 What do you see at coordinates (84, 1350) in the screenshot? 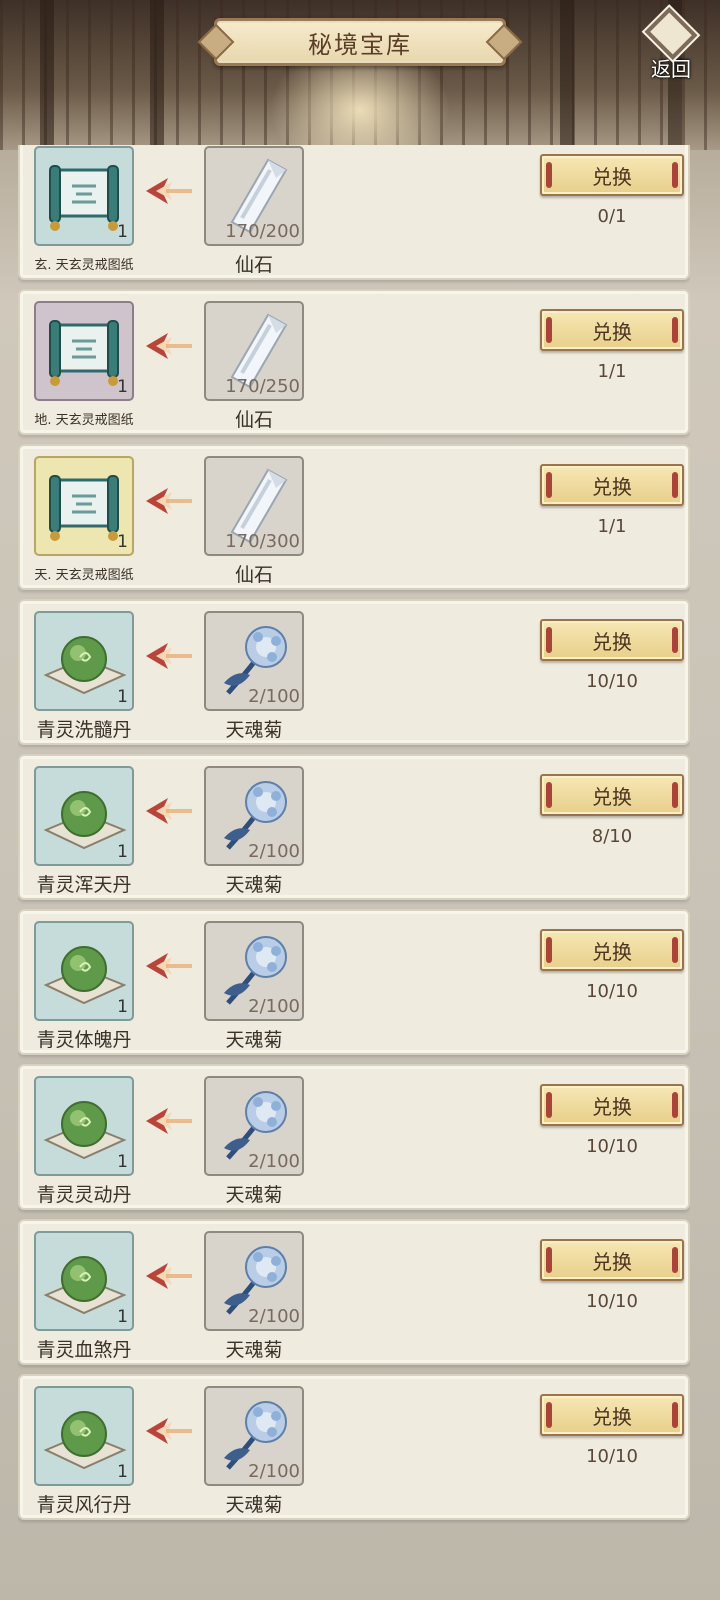
I see `reward-name: 青灵血煞丹` at bounding box center [84, 1350].